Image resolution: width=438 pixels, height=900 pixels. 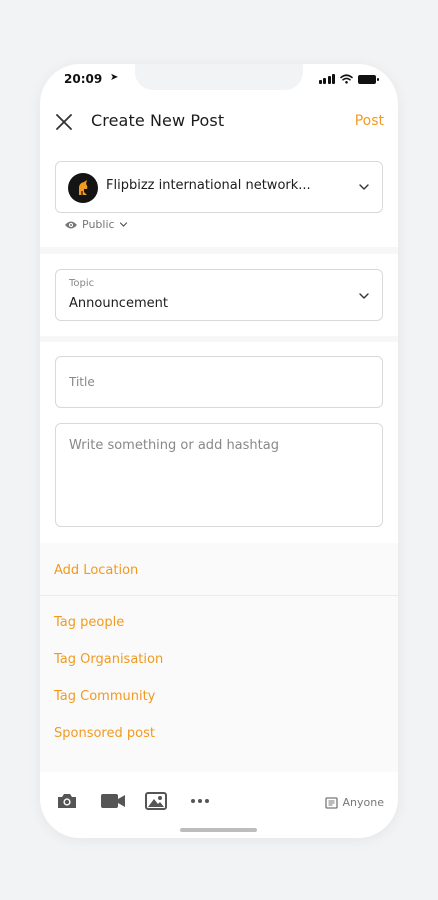 What do you see at coordinates (369, 121) in the screenshot?
I see `post-button: Post` at bounding box center [369, 121].